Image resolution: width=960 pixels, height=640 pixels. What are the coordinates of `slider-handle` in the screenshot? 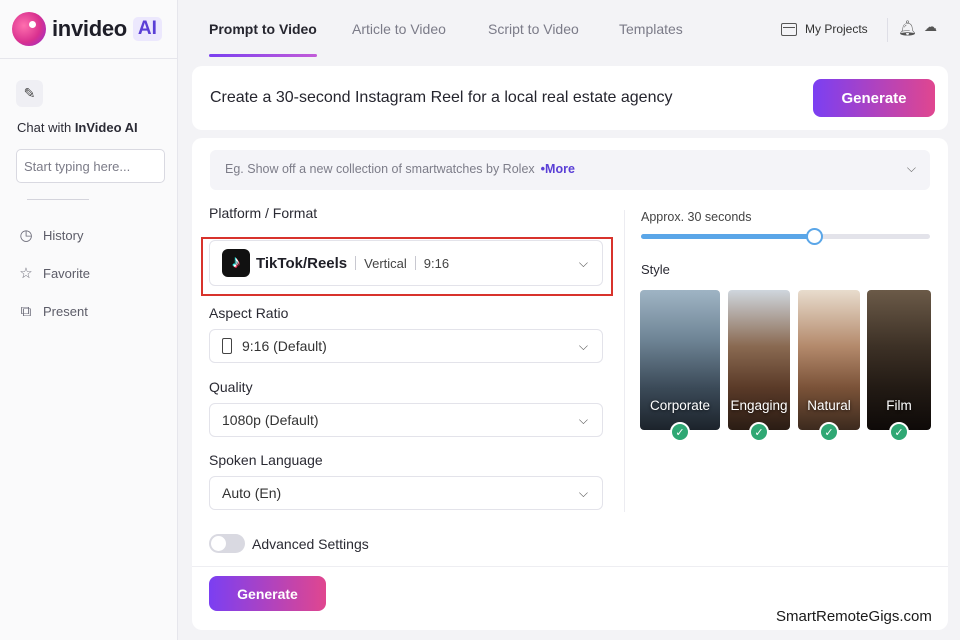 It's located at (815, 236).